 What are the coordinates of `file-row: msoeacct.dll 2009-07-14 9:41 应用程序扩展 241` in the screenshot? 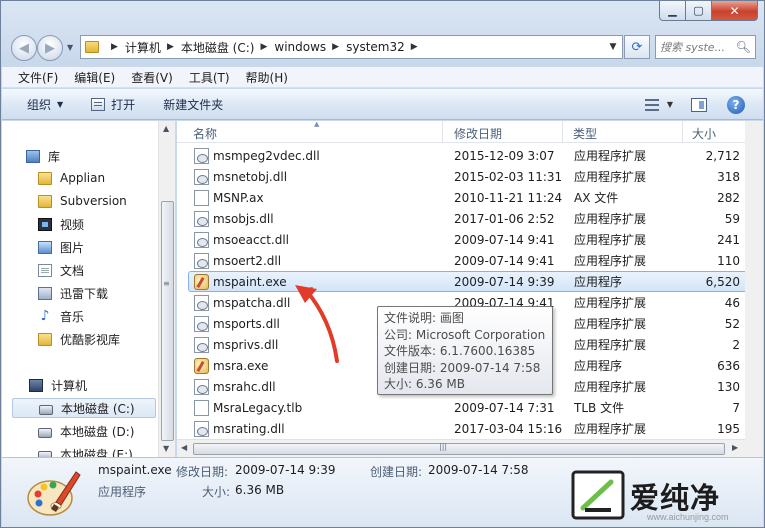 It's located at (467, 239).